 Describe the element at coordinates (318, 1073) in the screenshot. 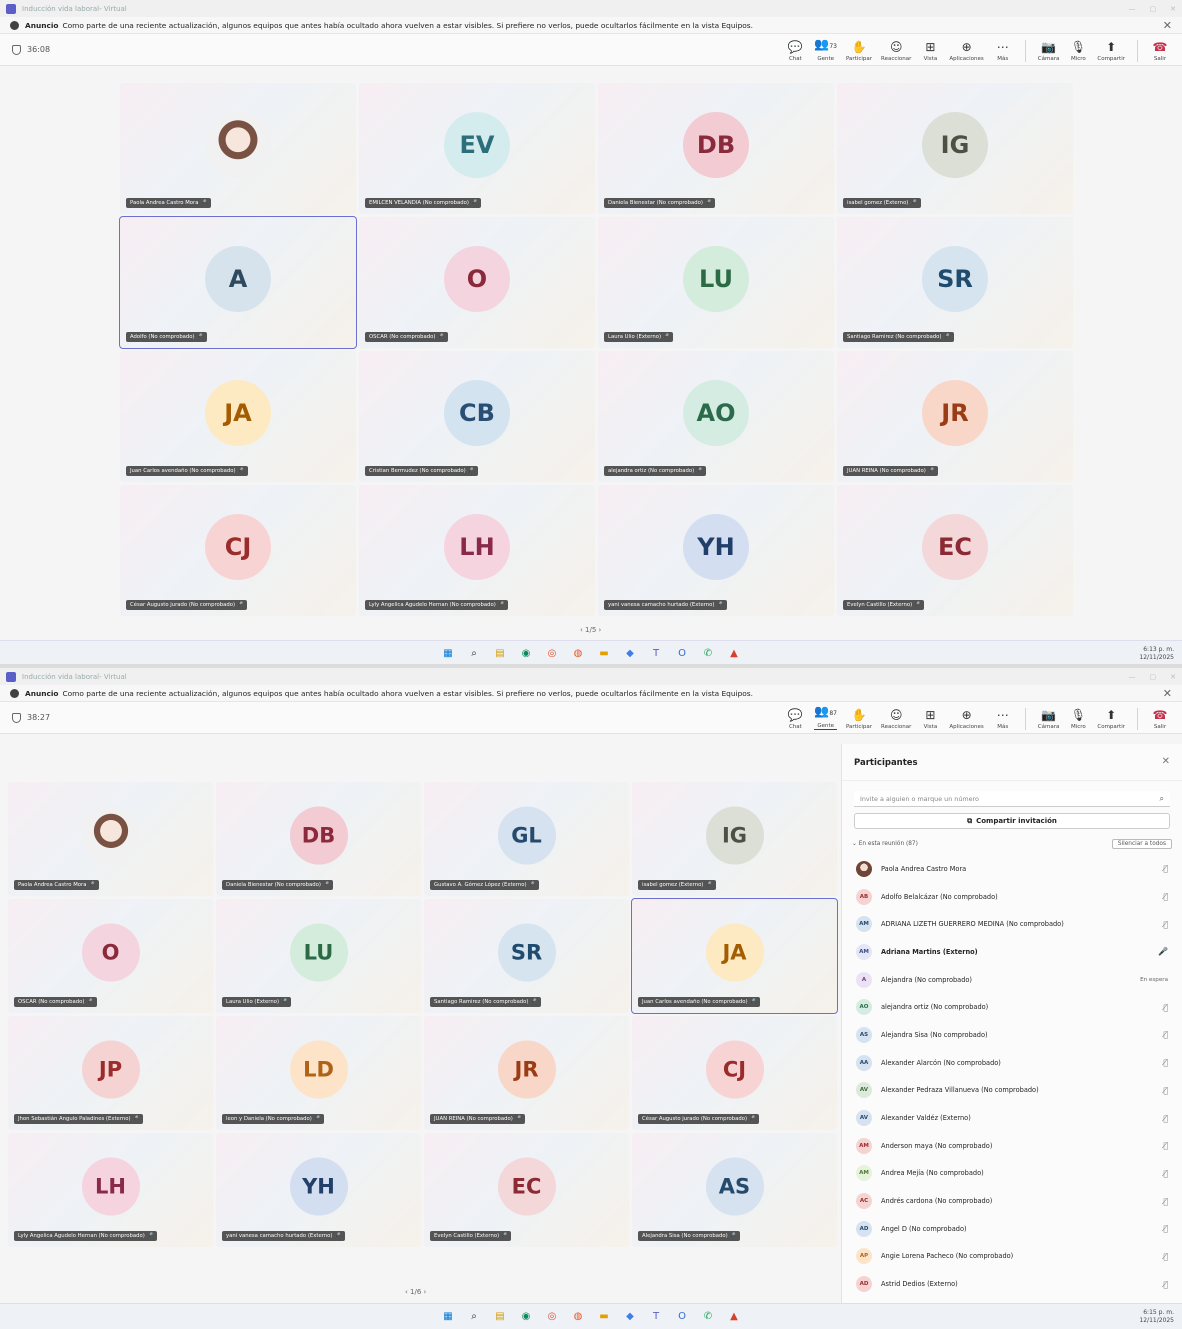

I see `video-tile: LD leon y Daniela (No comprobado) 🎤` at that location.